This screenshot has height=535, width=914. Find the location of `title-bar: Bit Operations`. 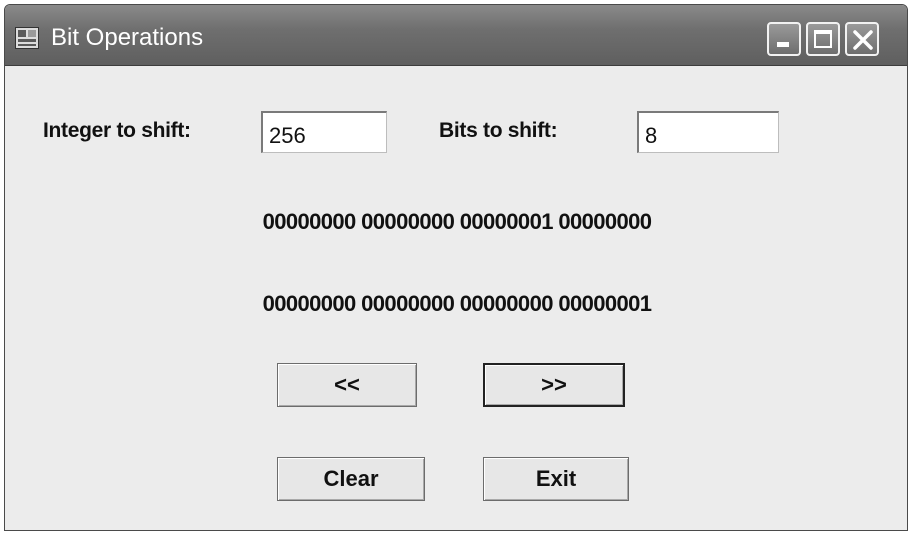

title-bar: Bit Operations is located at coordinates (456, 35).